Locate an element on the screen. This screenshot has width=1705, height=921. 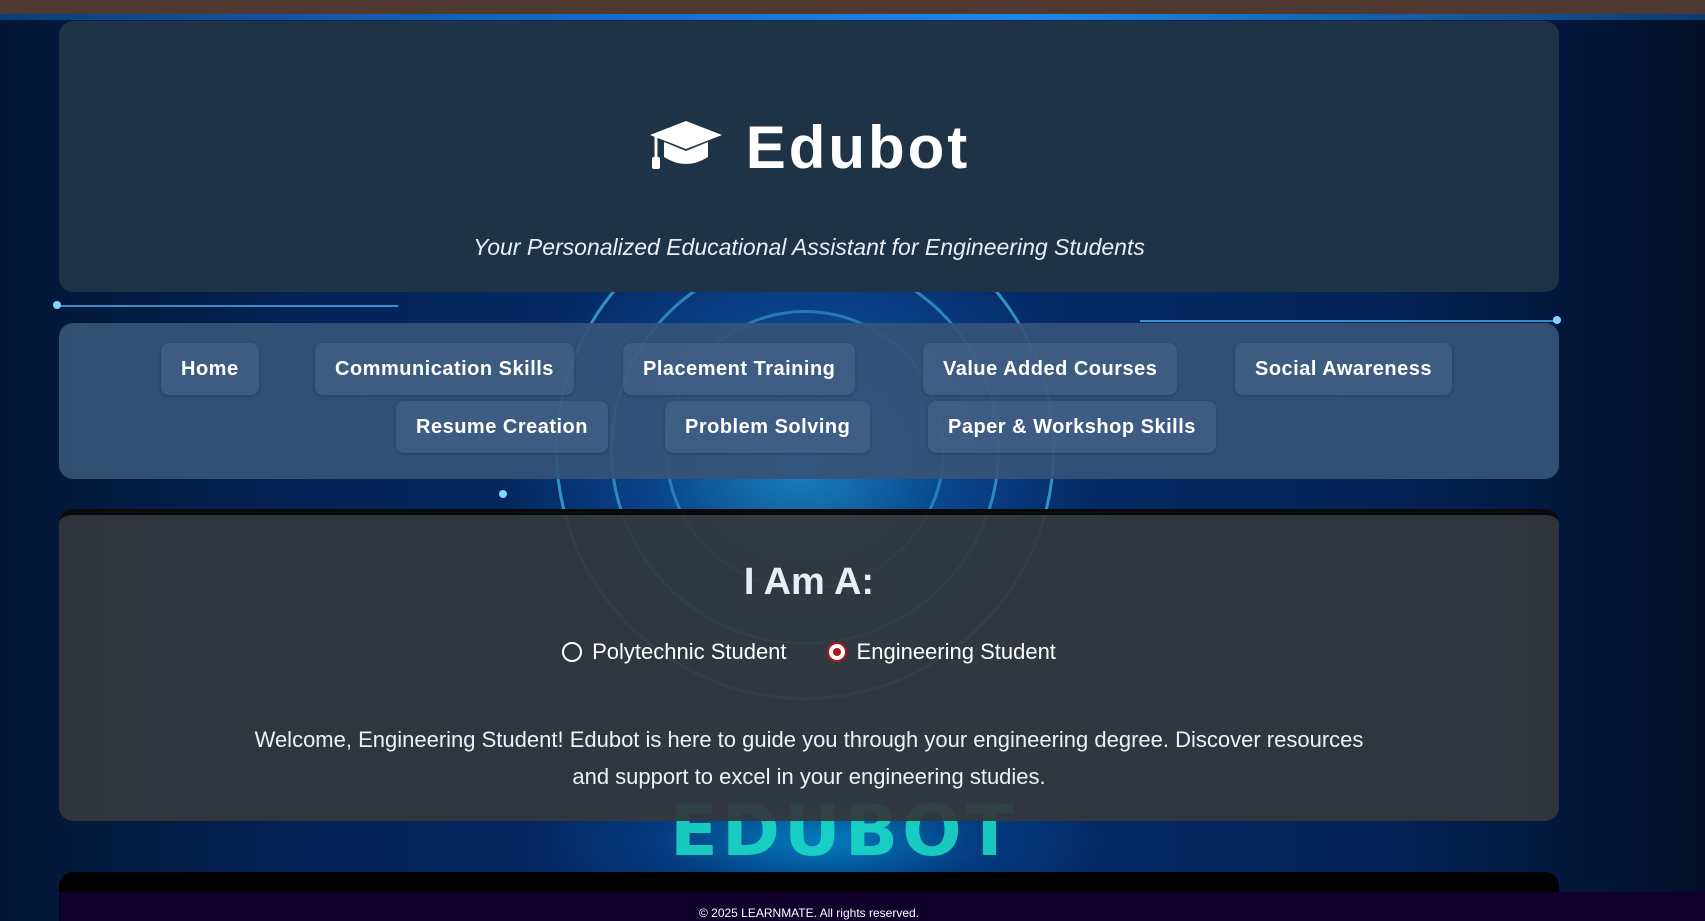
graduation-cap-icon is located at coordinates (686, 147).